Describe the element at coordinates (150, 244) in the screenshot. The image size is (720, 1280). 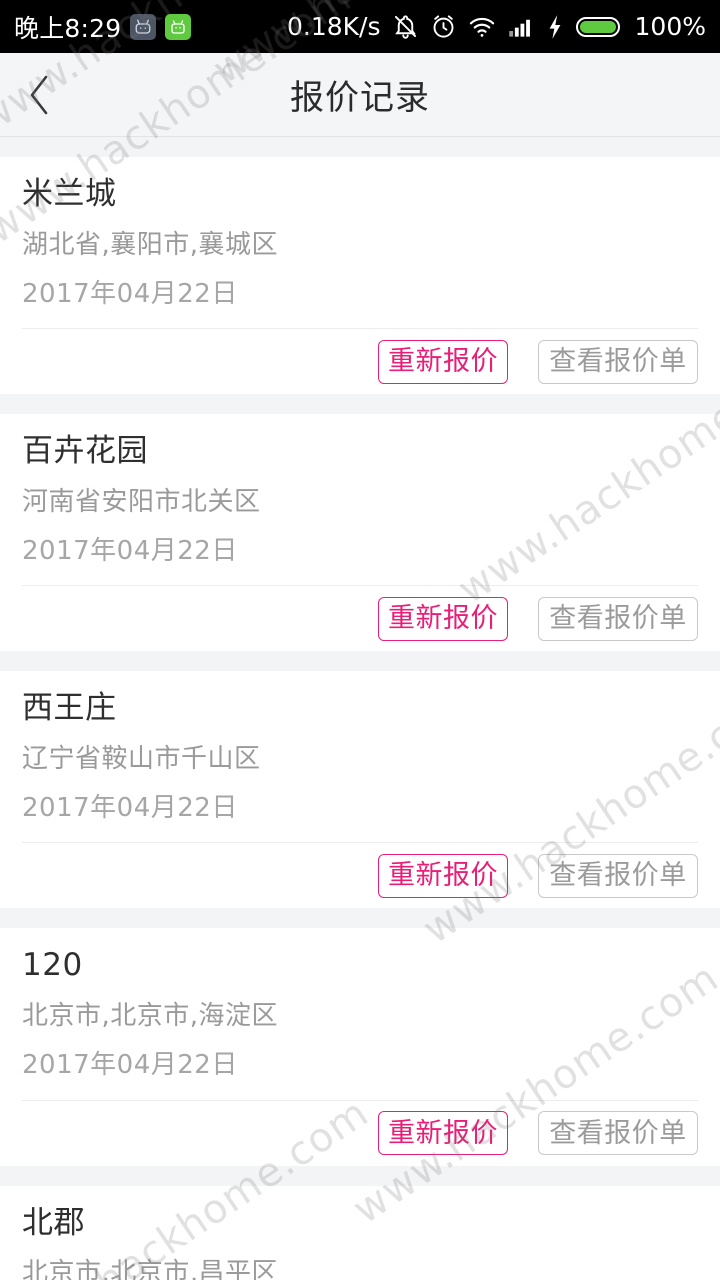
I see `record-location: 湖北省,襄阳市,襄城区` at that location.